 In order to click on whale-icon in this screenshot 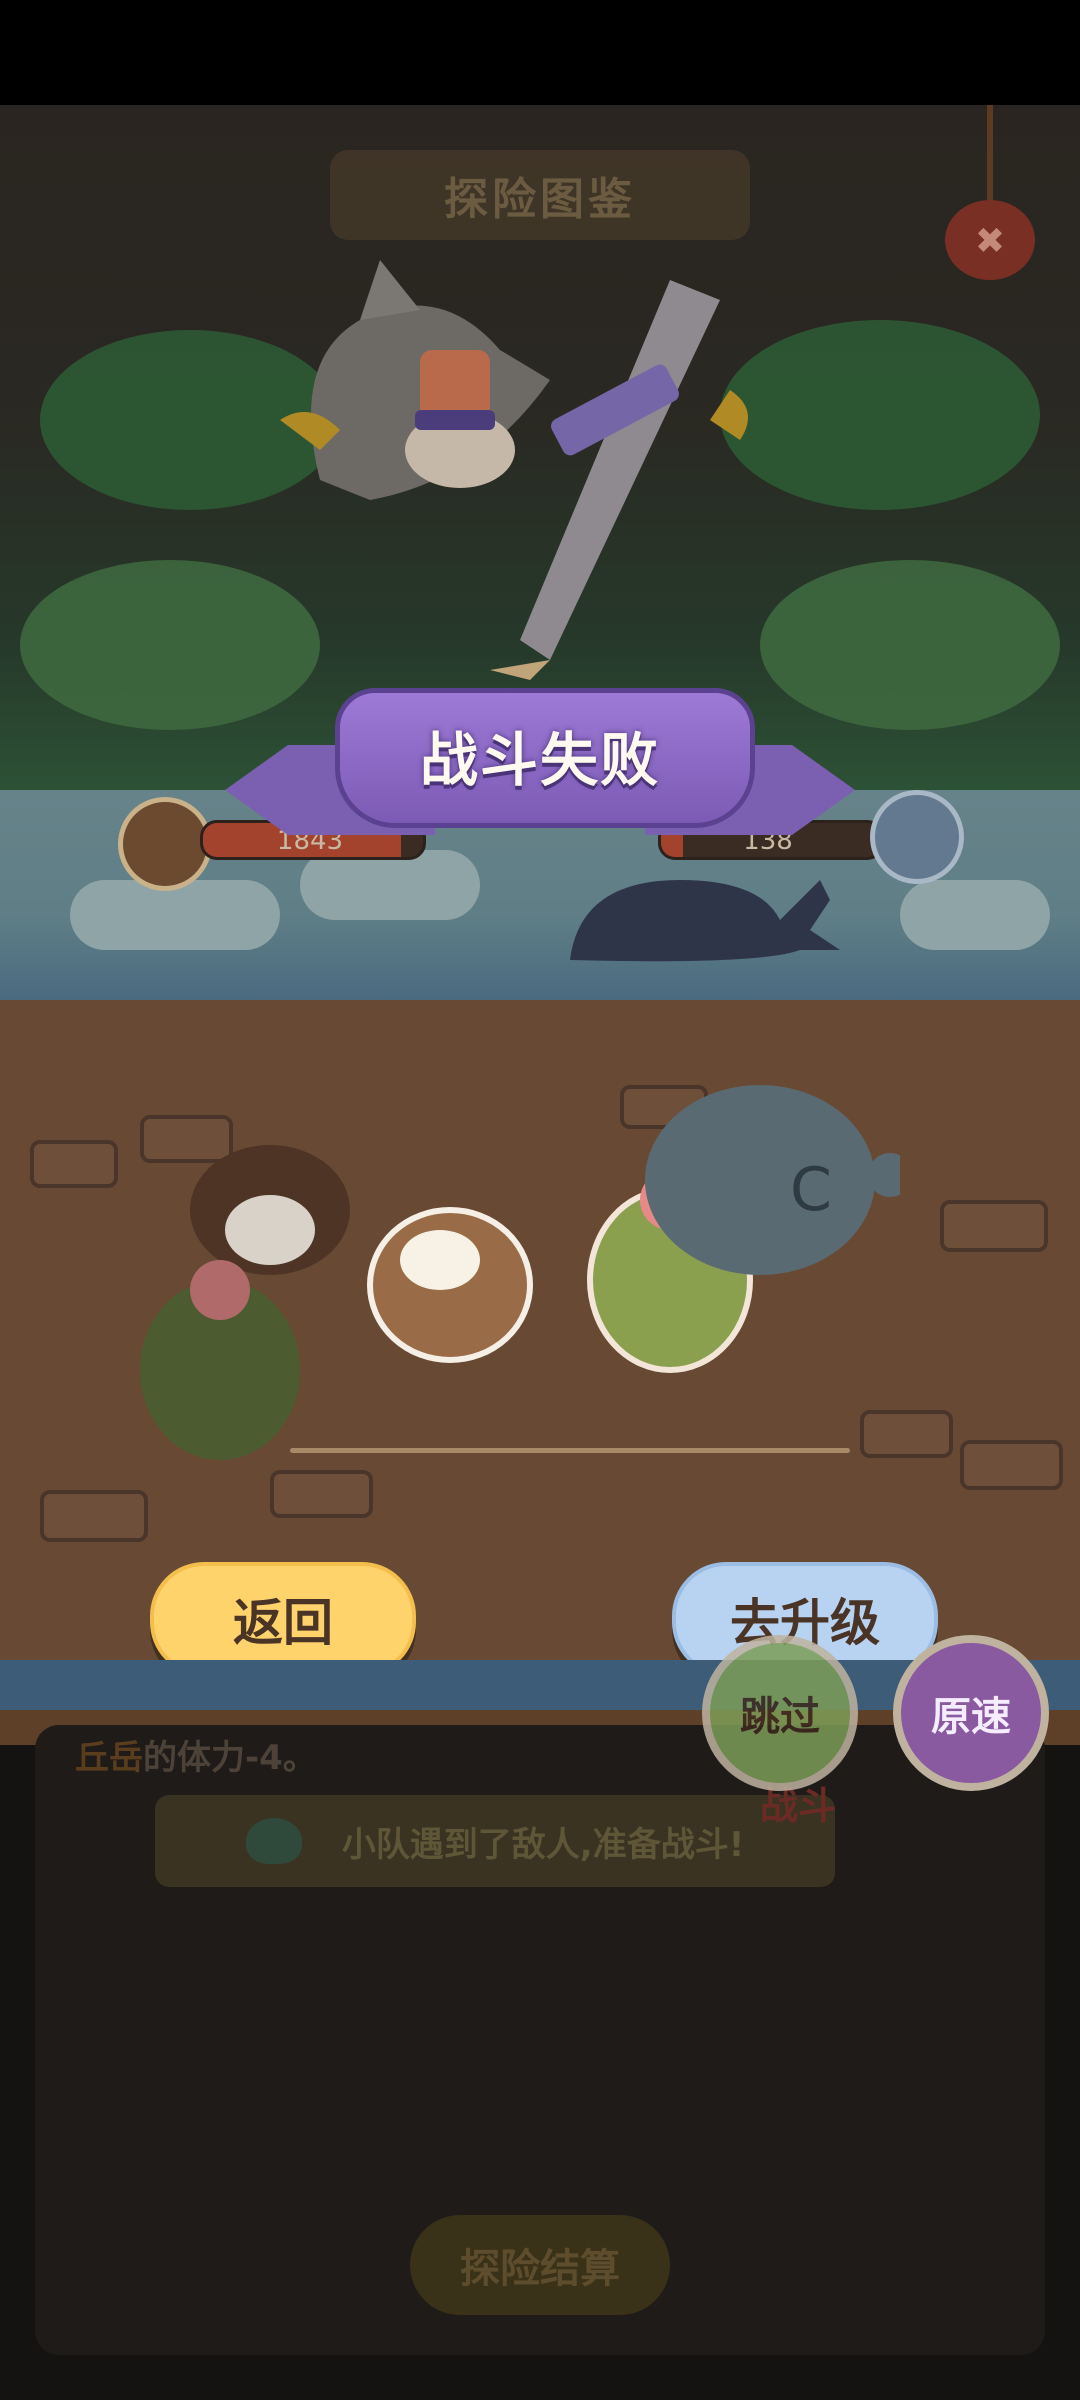, I will do `click(705, 921)`.